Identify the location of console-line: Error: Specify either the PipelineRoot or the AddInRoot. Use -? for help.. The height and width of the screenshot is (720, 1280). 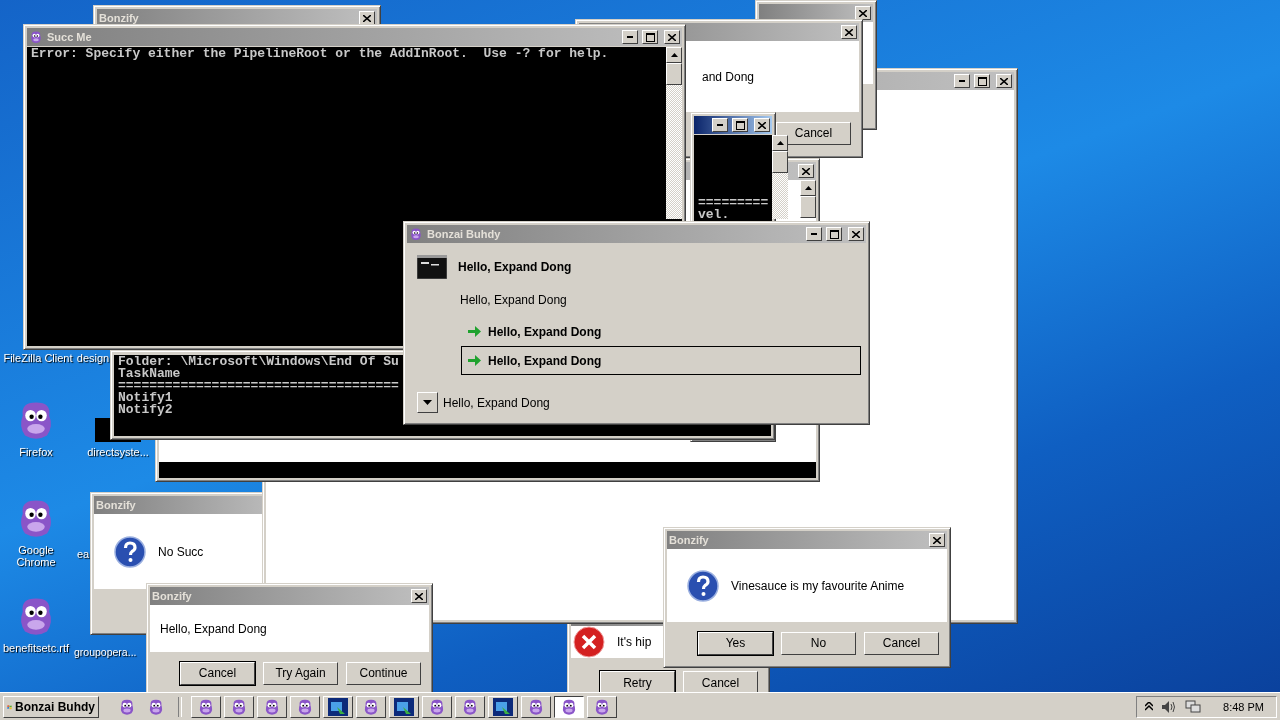
(320, 54).